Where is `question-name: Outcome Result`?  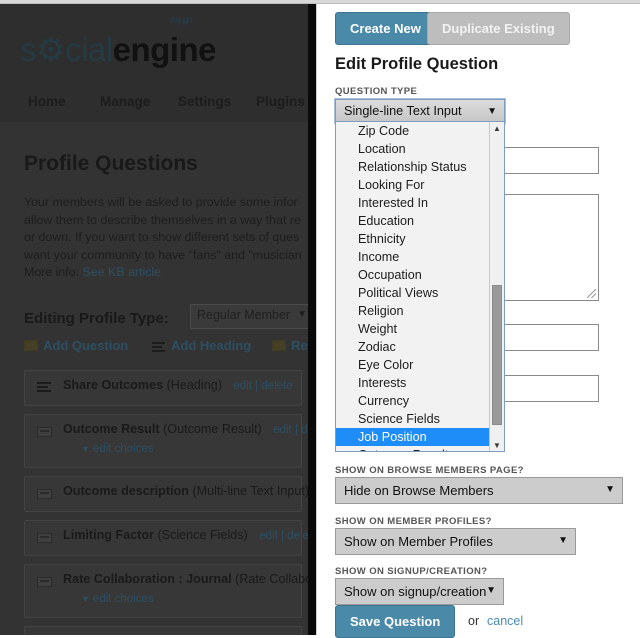 question-name: Outcome Result is located at coordinates (111, 429).